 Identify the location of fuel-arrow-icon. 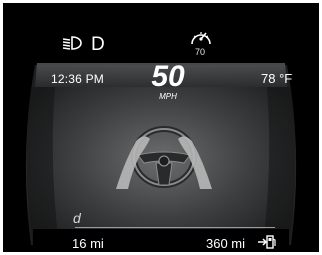
(267, 242).